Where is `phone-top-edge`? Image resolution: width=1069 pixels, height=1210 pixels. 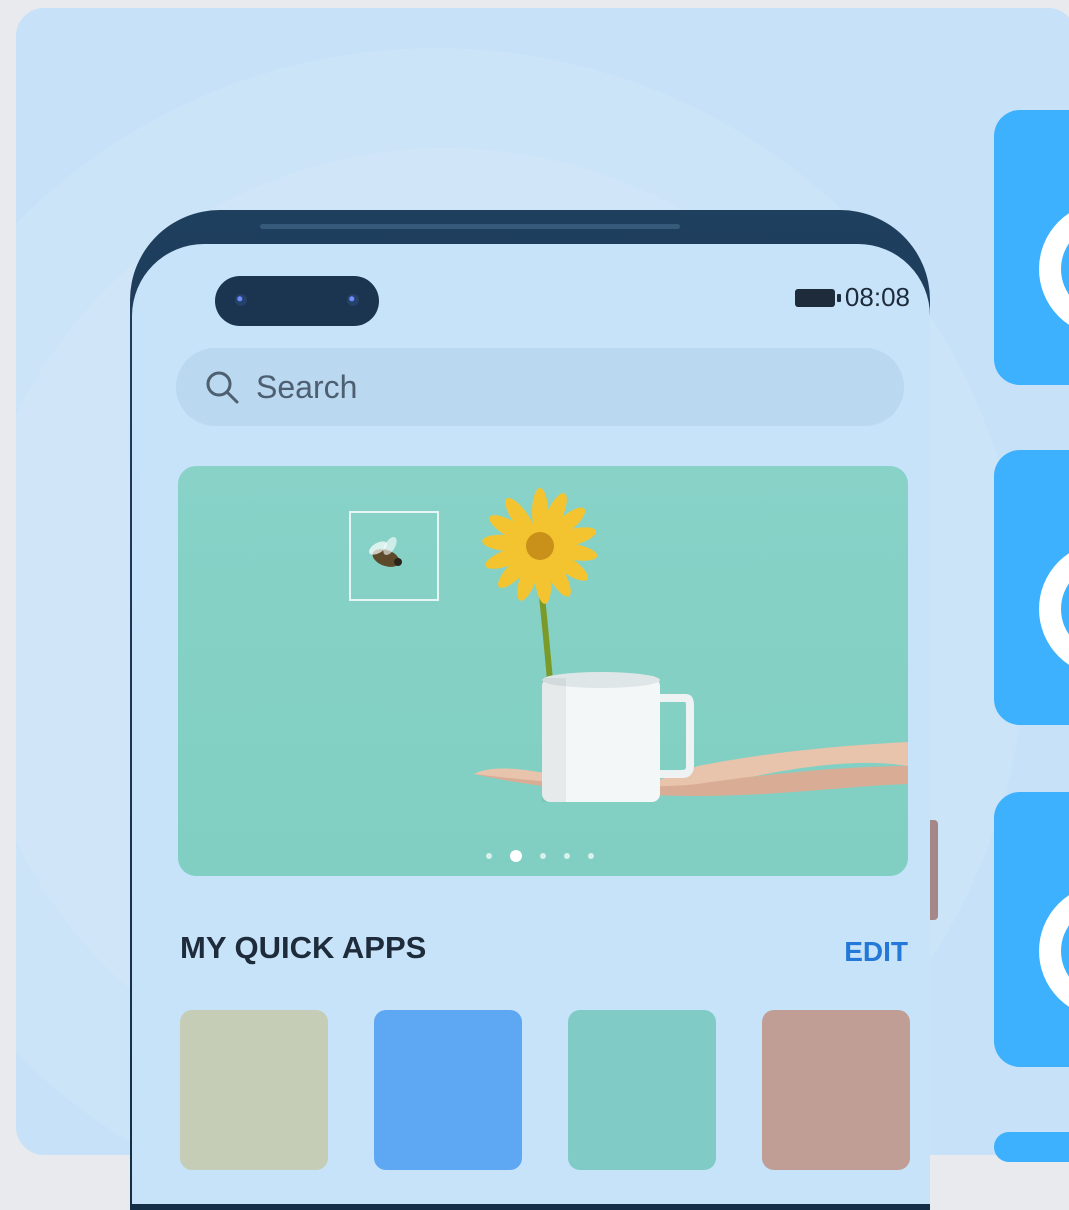
phone-top-edge is located at coordinates (470, 226).